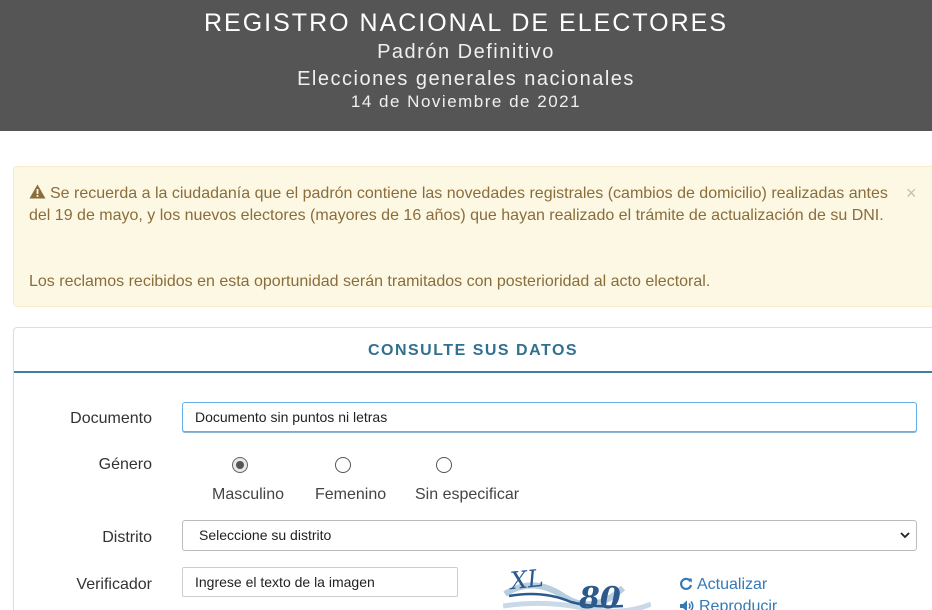 This screenshot has height=610, width=932. What do you see at coordinates (343, 465) in the screenshot?
I see `radio-femenino` at bounding box center [343, 465].